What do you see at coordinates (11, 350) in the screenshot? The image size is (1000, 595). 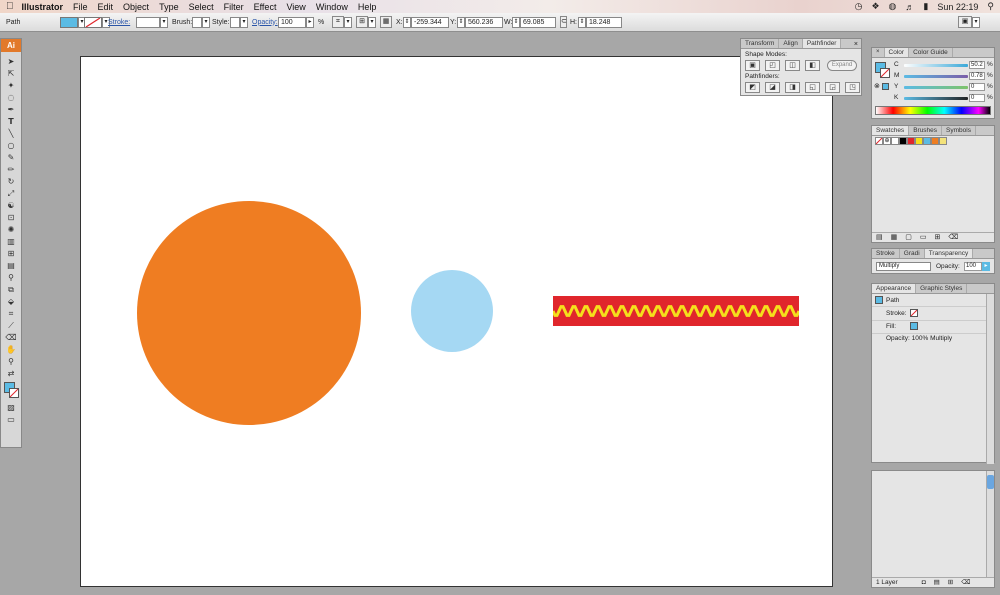 I see `hand-tool-icon: ✋` at bounding box center [11, 350].